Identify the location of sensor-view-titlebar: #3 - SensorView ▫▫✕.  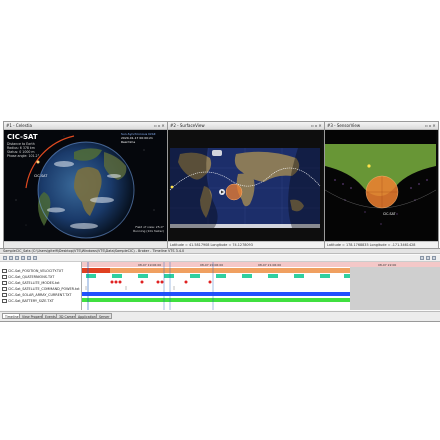
(381, 126).